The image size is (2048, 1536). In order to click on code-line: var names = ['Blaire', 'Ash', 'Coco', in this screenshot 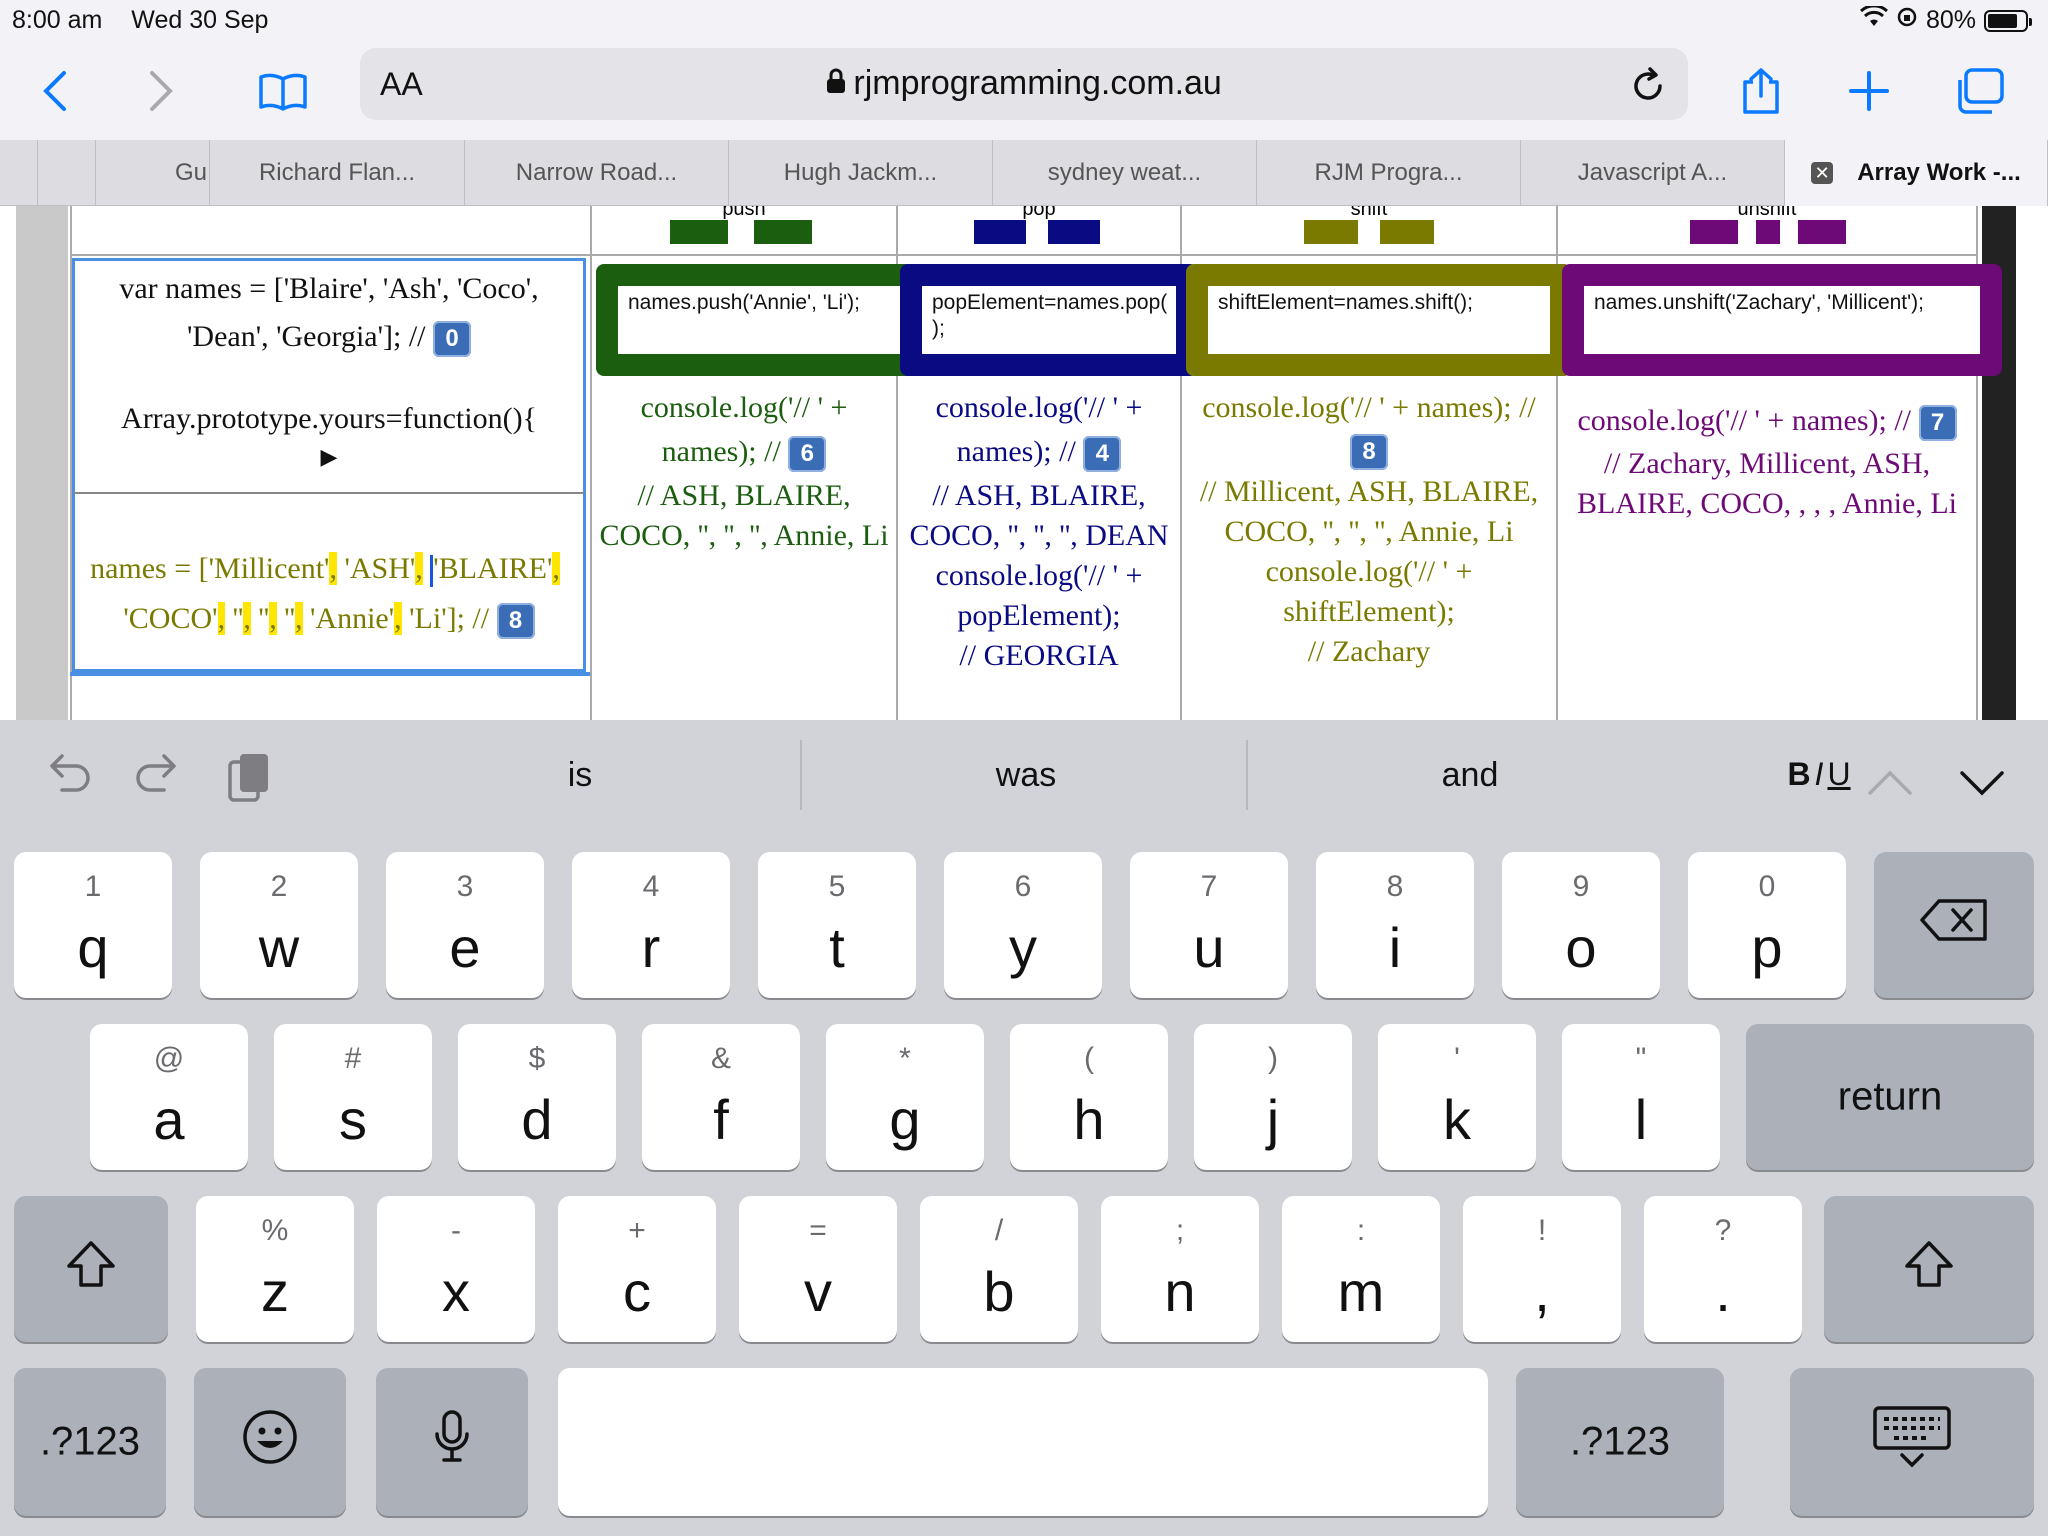, I will do `click(329, 288)`.